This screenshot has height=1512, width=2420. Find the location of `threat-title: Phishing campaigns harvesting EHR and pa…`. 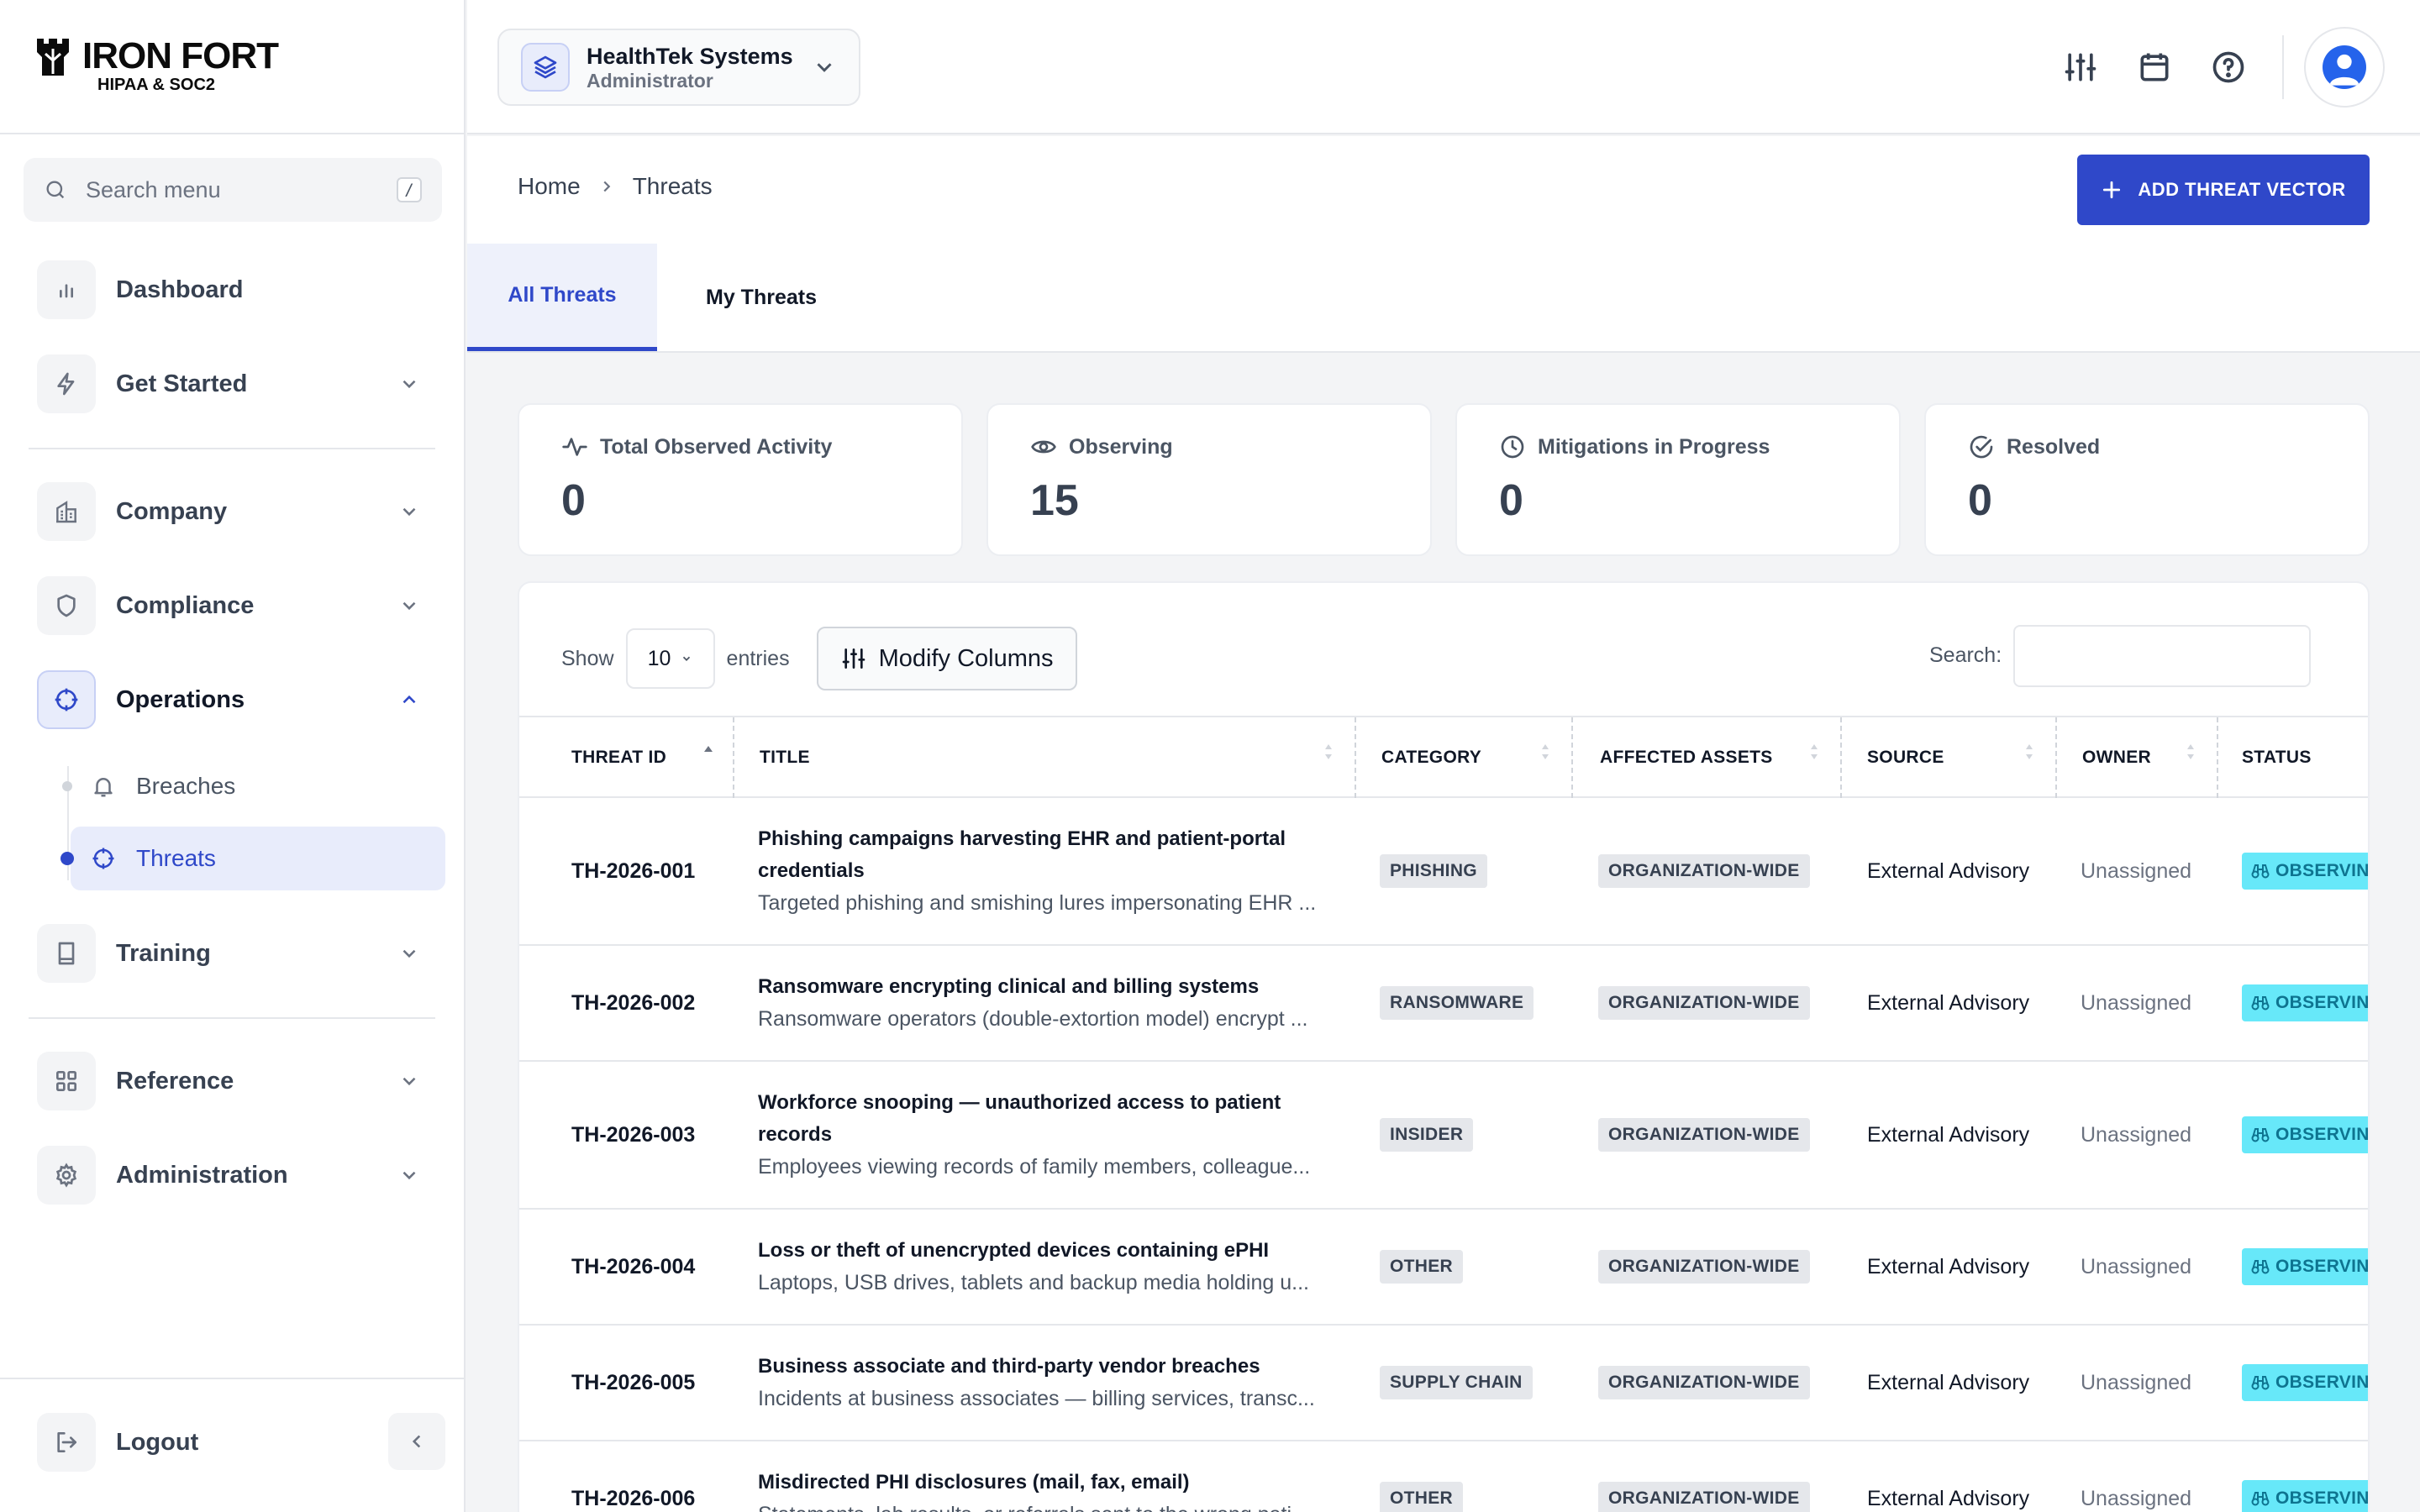

threat-title: Phishing campaigns harvesting EHR and pa… is located at coordinates (1043, 855).